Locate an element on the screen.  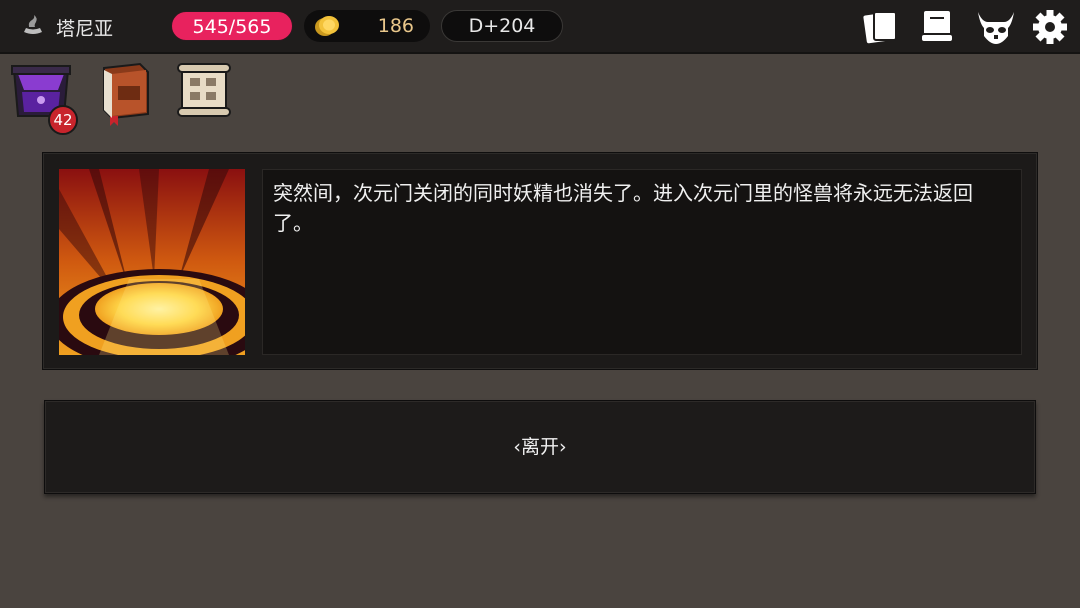
coins-icon is located at coordinates (327, 26).